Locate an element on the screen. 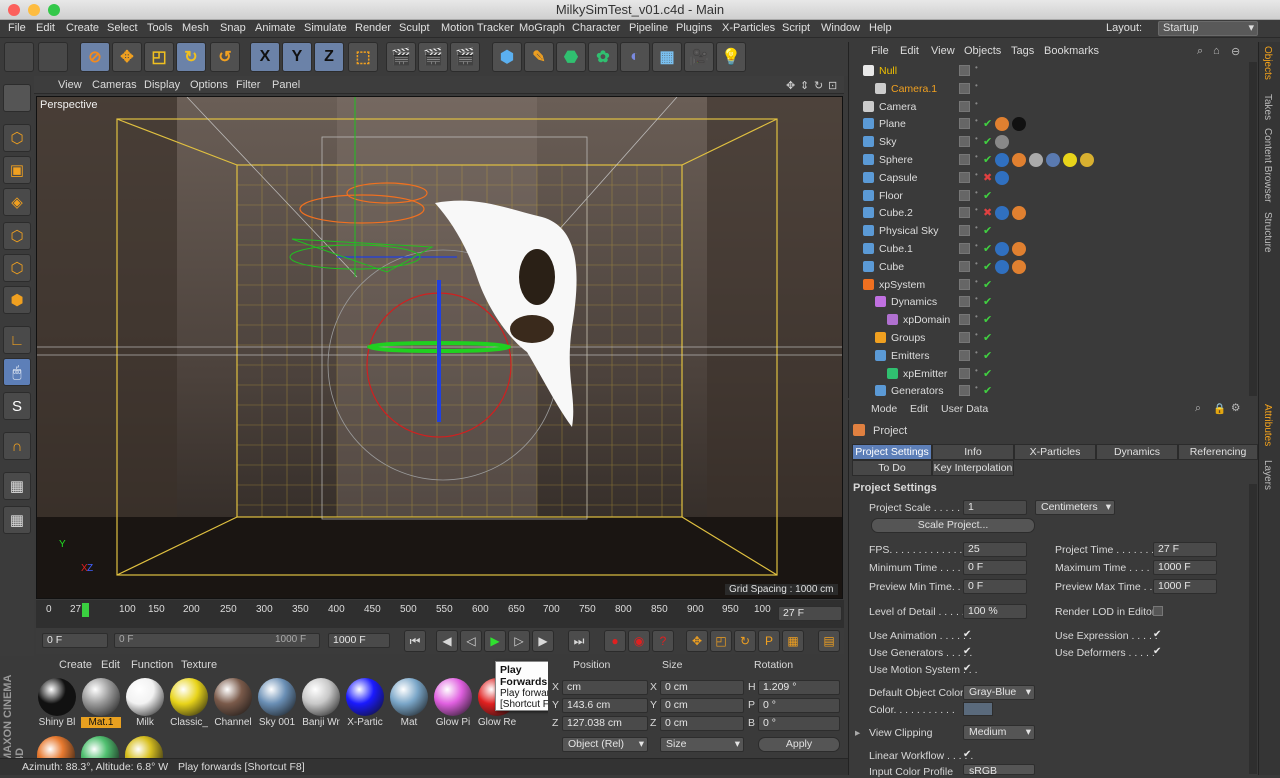  object-row: Cube.1 • ✔ is located at coordinates (1049, 249).